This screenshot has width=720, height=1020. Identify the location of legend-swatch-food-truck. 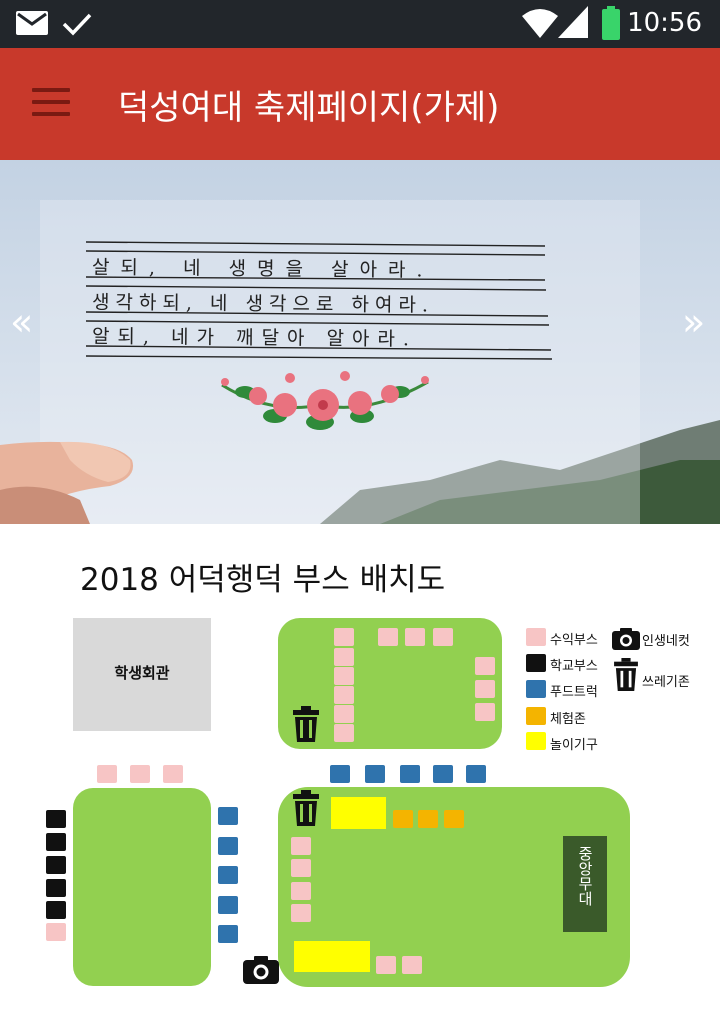
(536, 689).